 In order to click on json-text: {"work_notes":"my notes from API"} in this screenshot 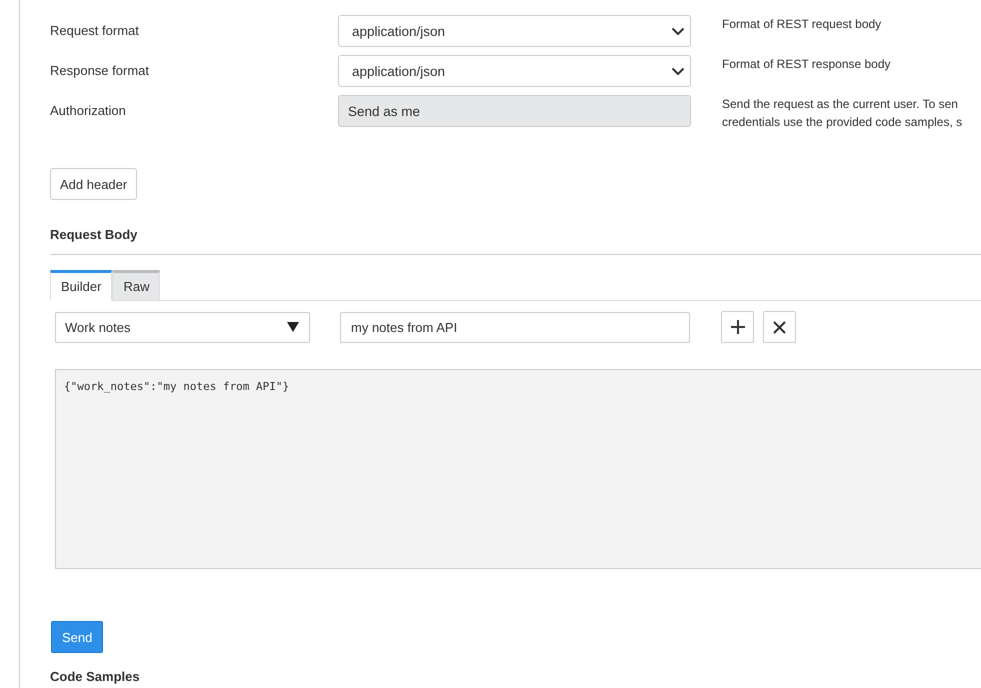, I will do `click(177, 386)`.